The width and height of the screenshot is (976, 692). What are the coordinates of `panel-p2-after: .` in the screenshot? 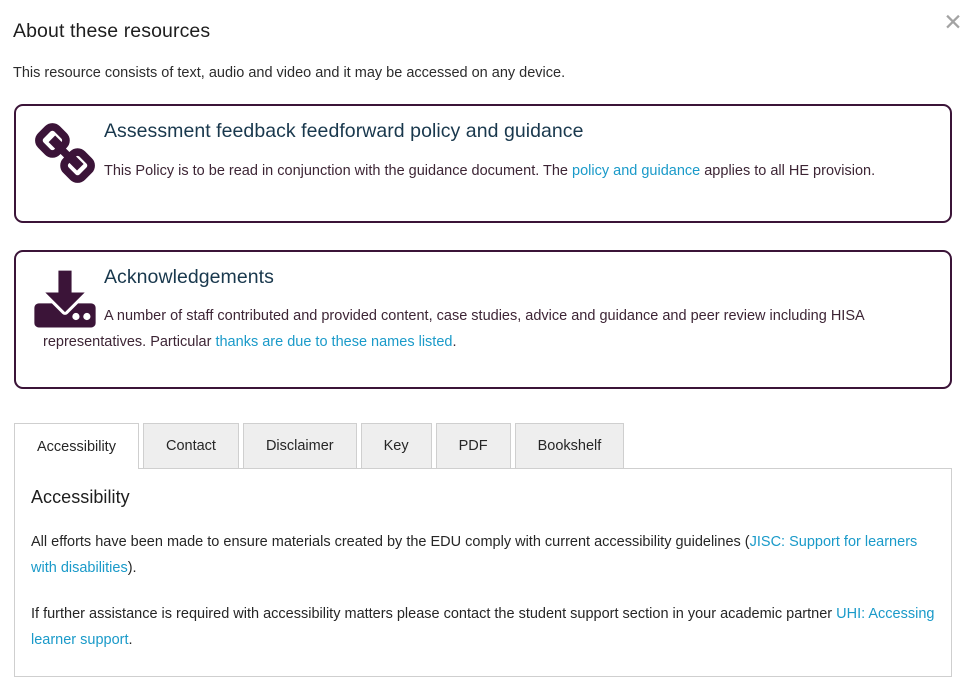 It's located at (130, 640).